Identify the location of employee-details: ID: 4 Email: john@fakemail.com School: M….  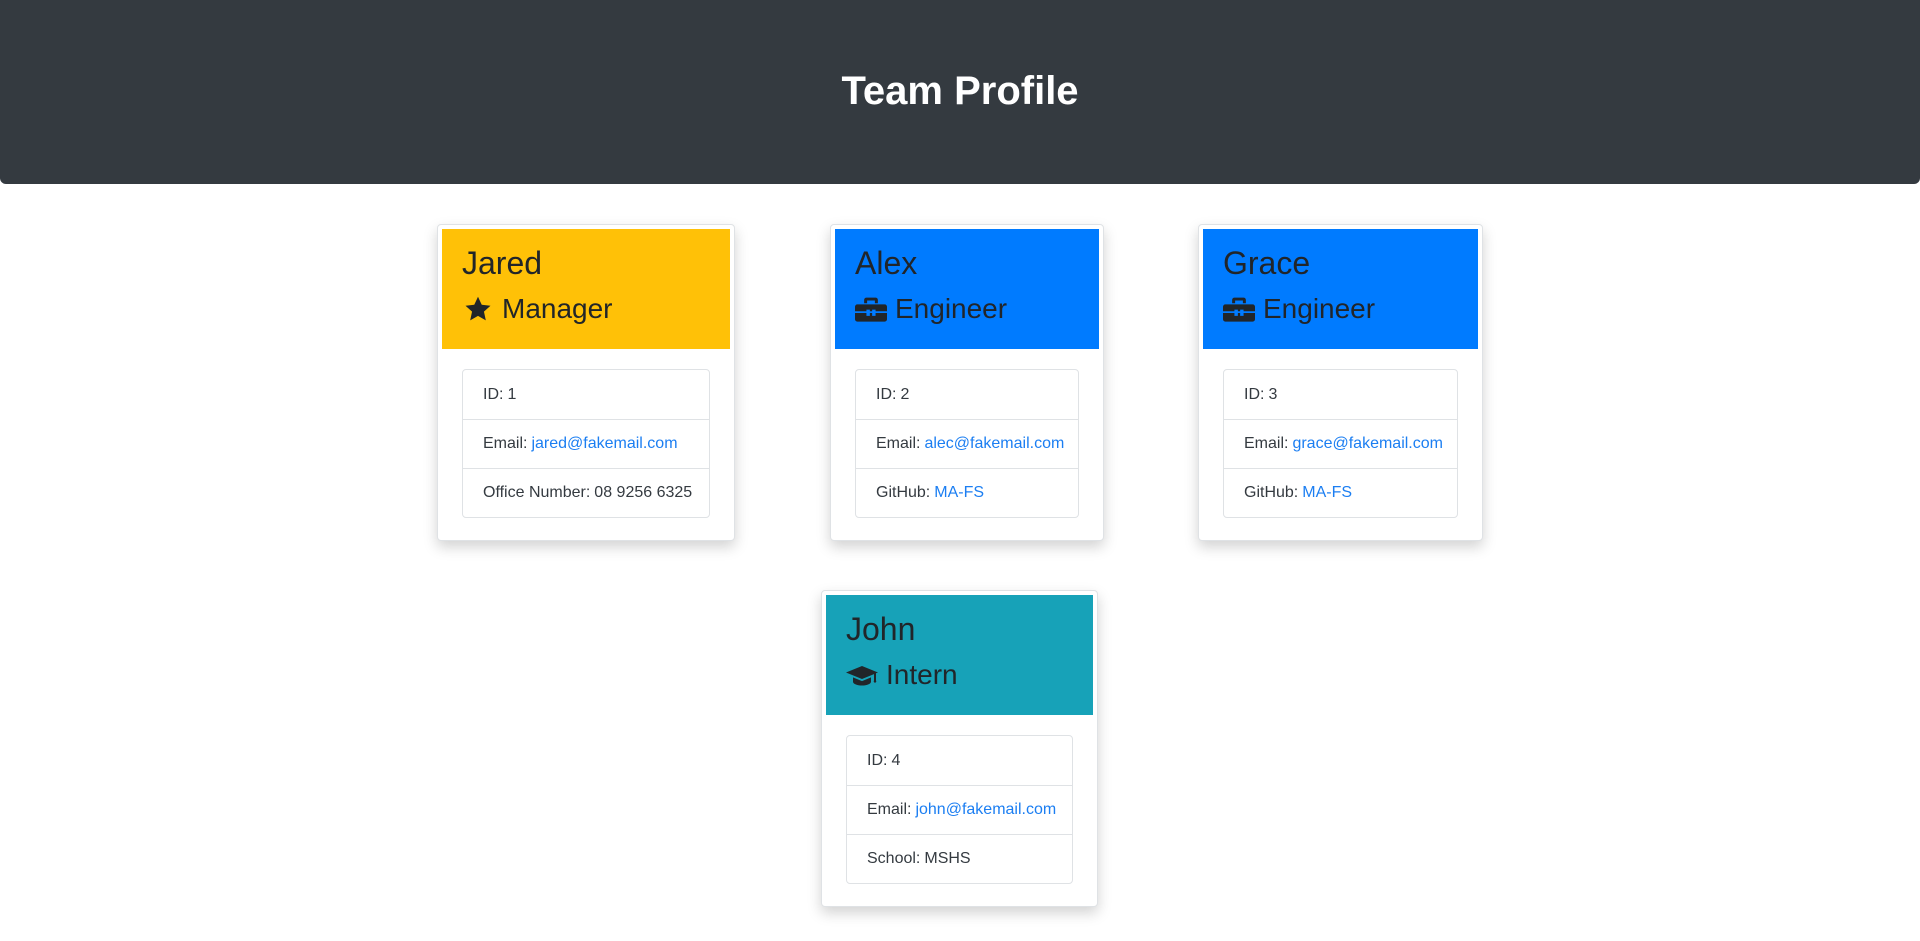
(959, 809).